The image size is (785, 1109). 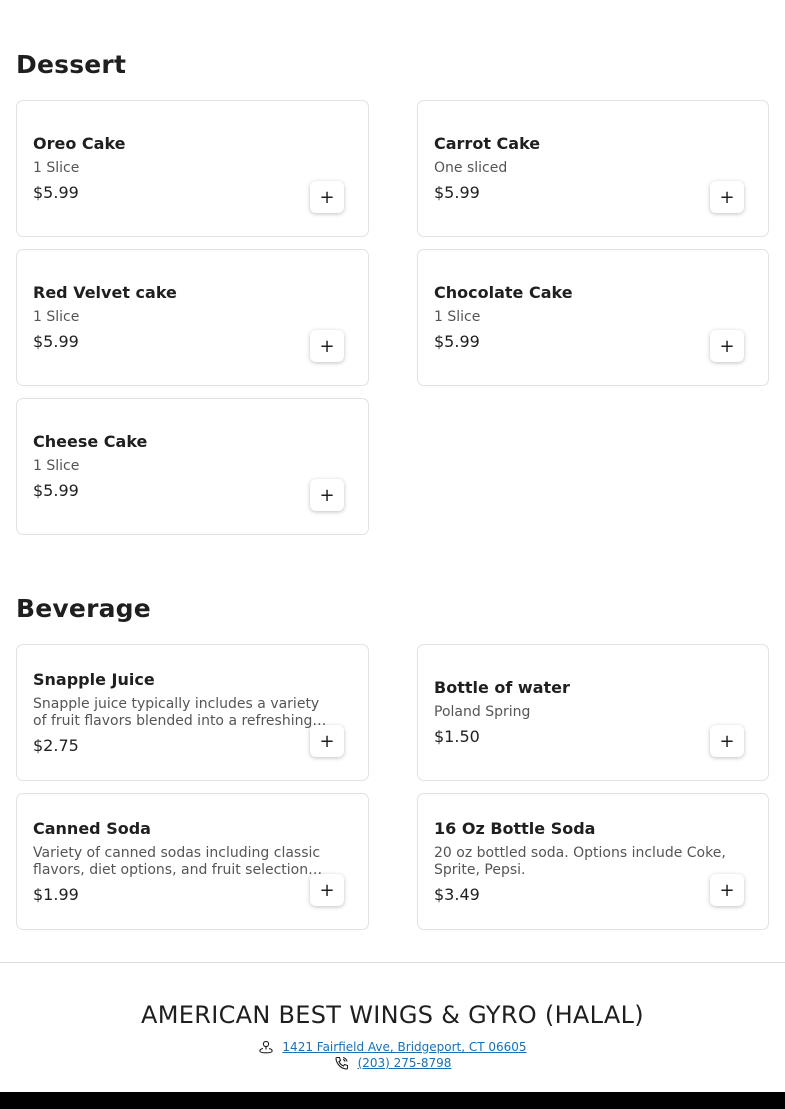 I want to click on item-price: $1.99, so click(x=56, y=894).